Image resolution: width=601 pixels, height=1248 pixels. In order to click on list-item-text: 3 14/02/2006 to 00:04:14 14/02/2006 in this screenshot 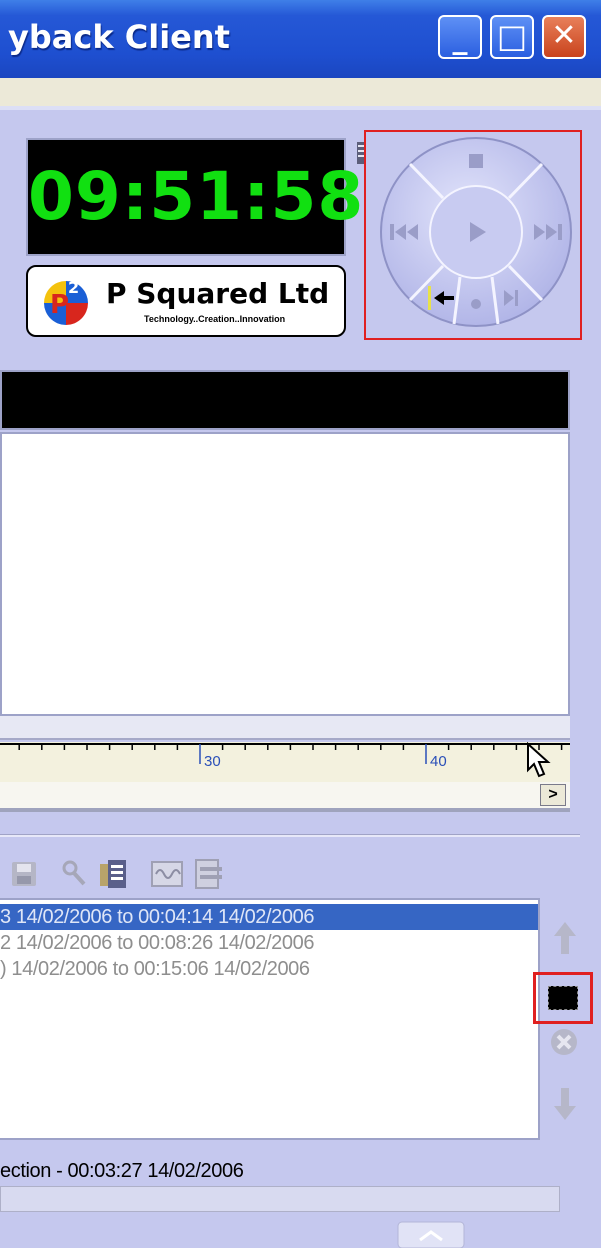, I will do `click(157, 917)`.